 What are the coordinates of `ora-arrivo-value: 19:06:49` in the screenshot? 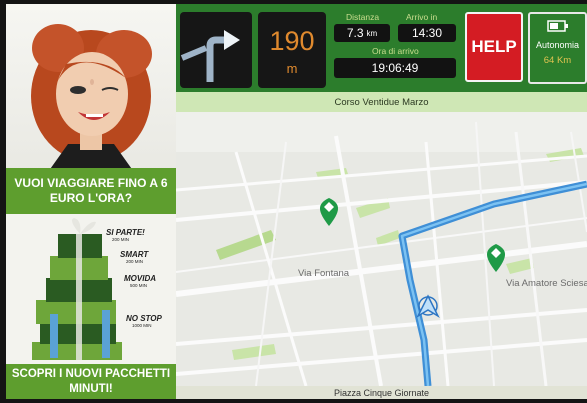 It's located at (395, 68).